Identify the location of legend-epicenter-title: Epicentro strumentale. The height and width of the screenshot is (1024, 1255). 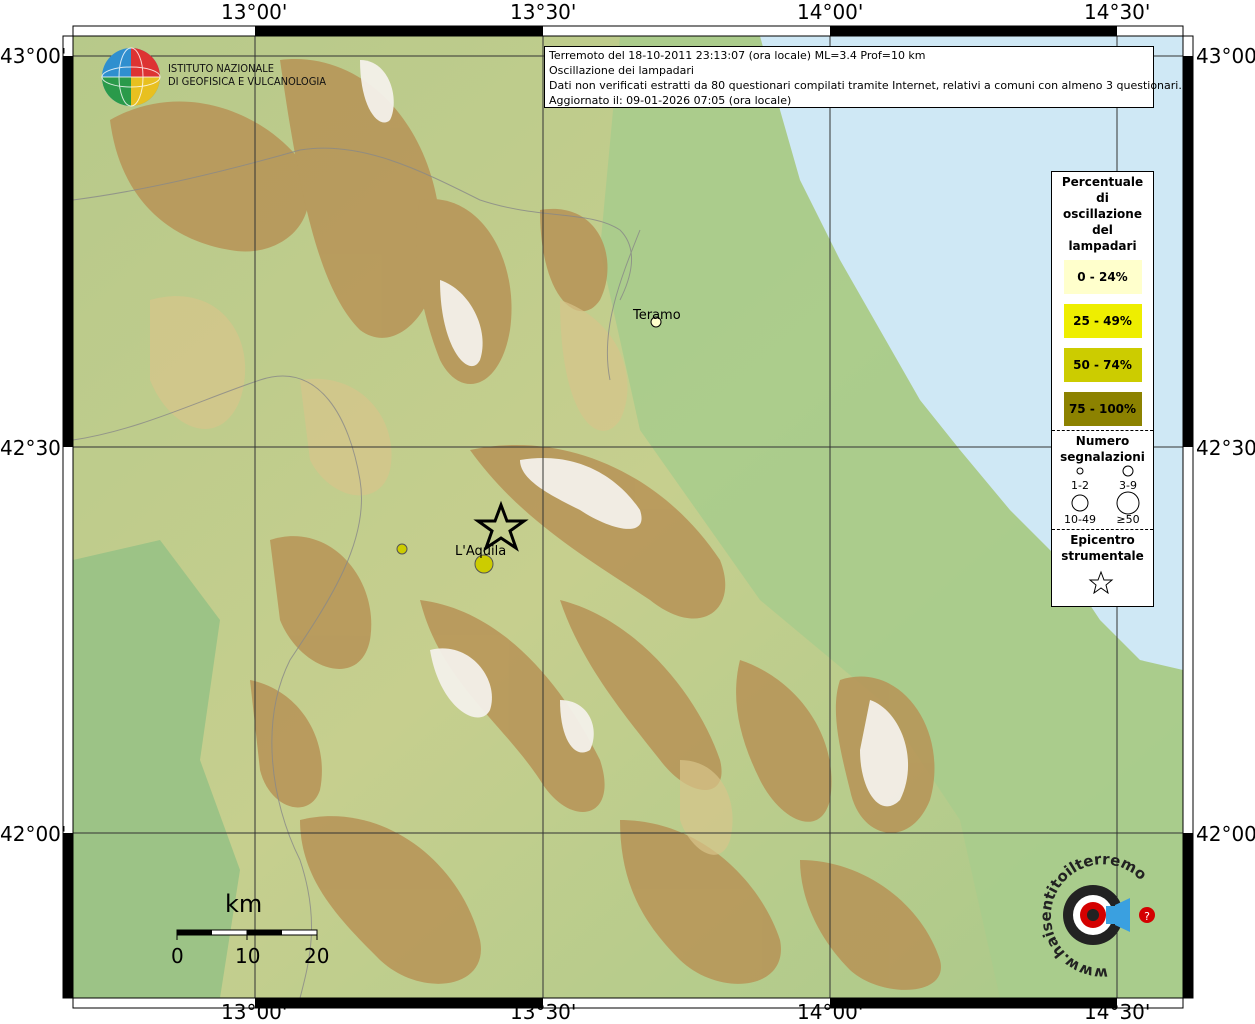
(1102, 547).